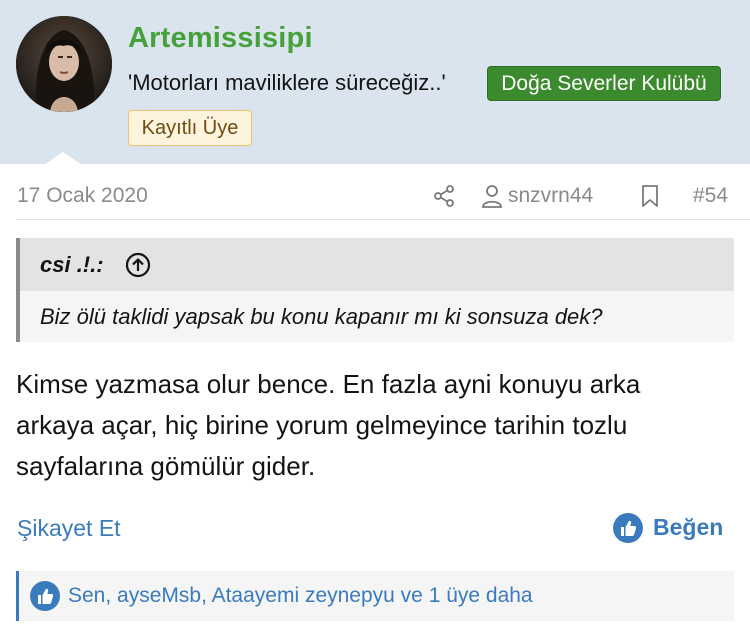 Image resolution: width=750 pixels, height=634 pixels. I want to click on arrow-up-circle-icon, so click(138, 265).